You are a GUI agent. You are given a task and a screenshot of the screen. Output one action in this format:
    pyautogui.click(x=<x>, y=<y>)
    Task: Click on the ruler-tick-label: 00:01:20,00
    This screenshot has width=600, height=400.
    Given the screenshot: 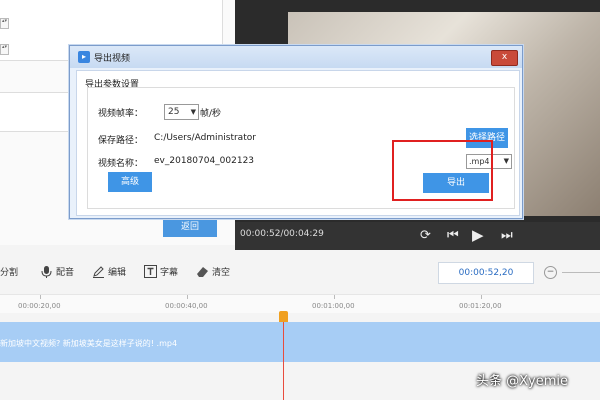 What is the action you would take?
    pyautogui.click(x=480, y=306)
    